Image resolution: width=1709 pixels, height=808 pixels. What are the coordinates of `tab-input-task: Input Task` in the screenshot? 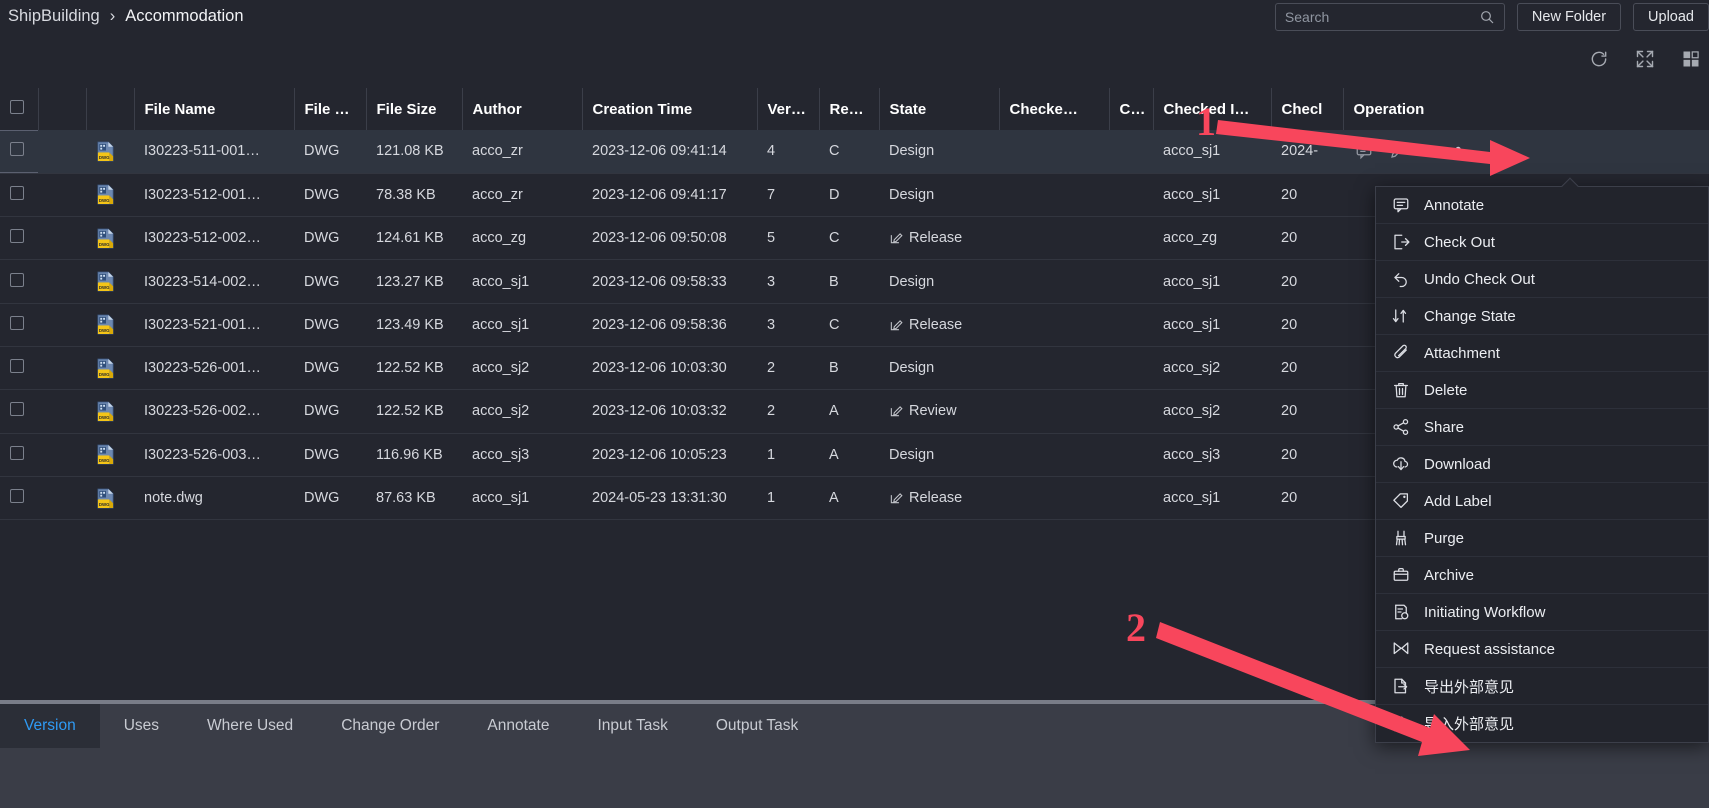 It's located at (632, 726).